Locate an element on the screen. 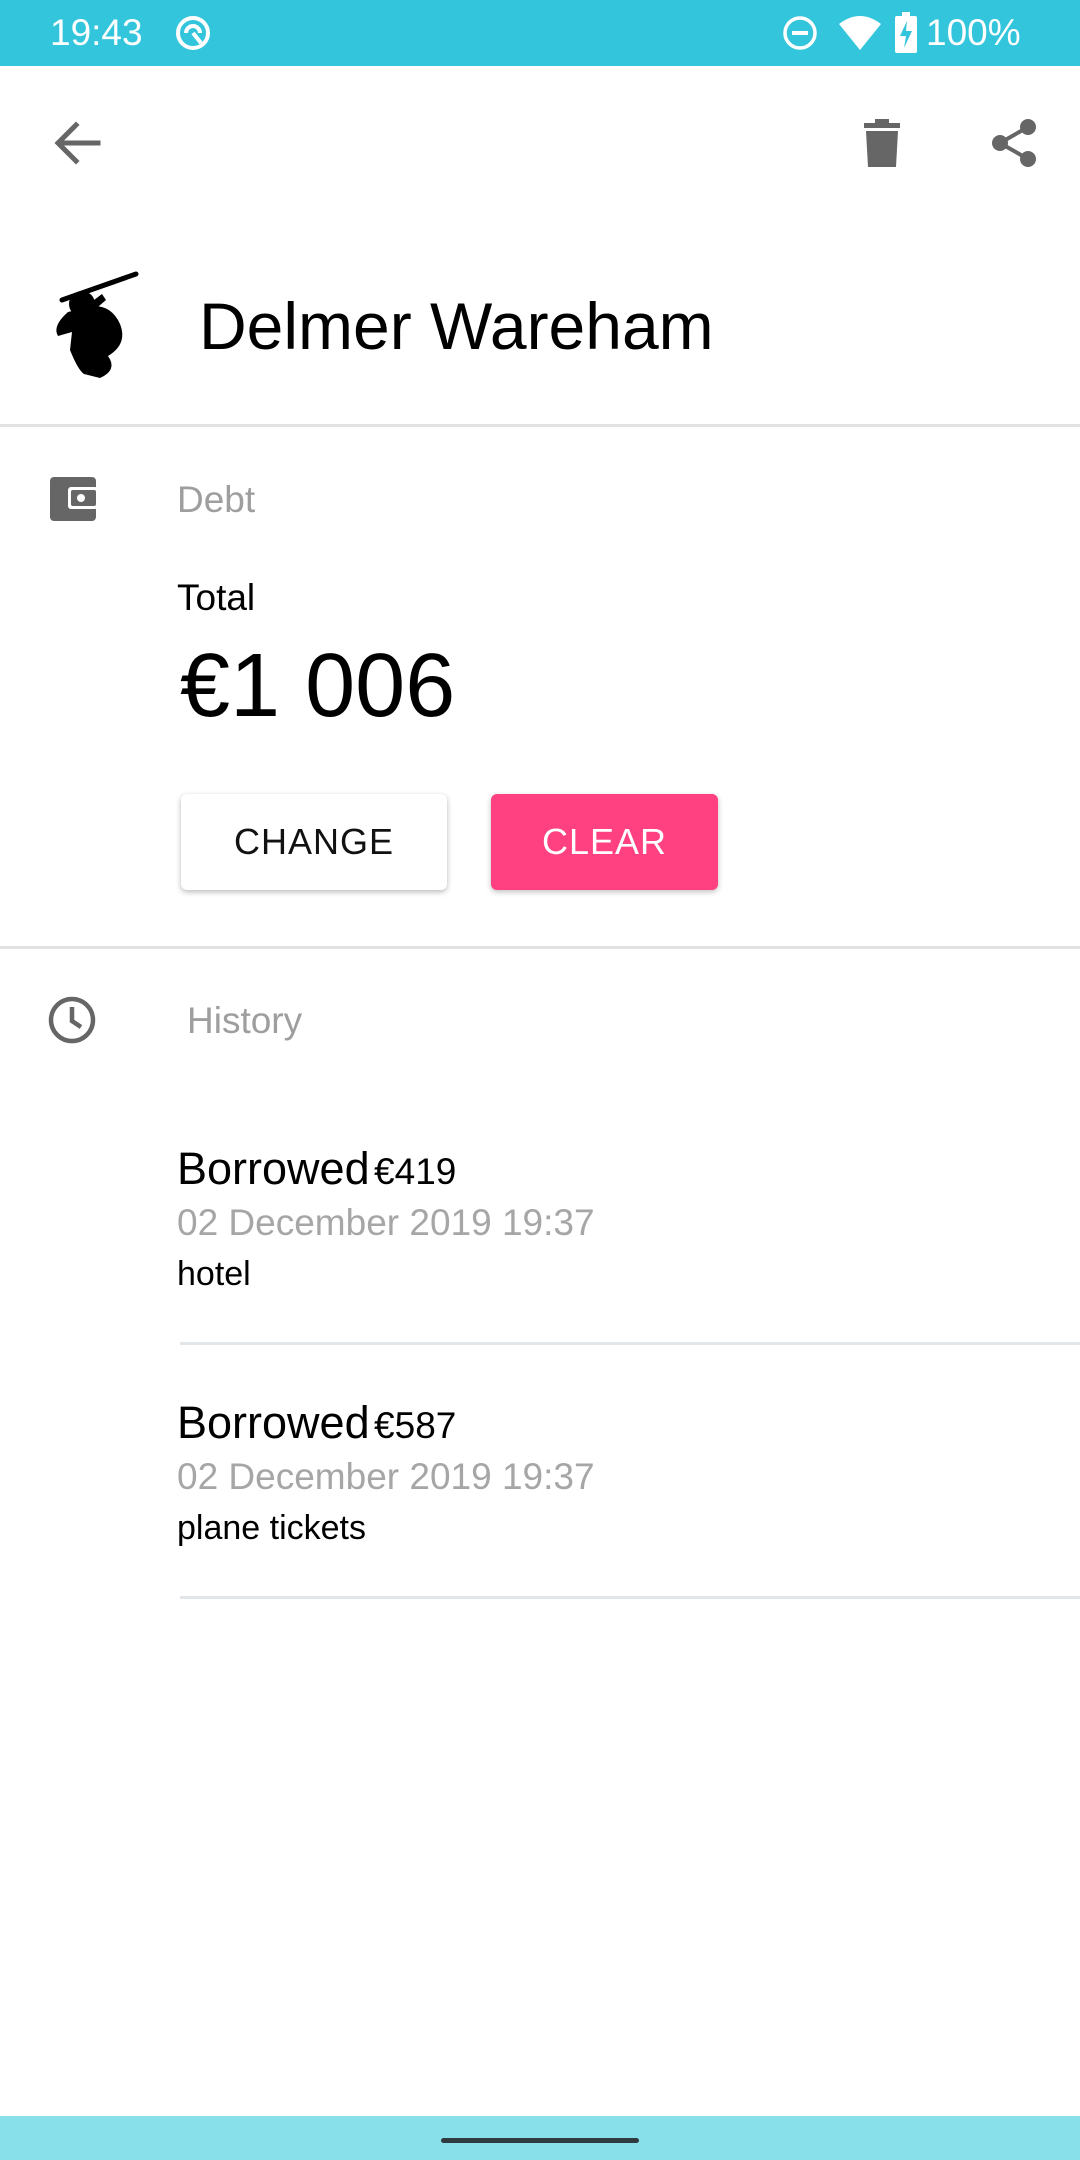  clear-button: CLEAR is located at coordinates (604, 842).